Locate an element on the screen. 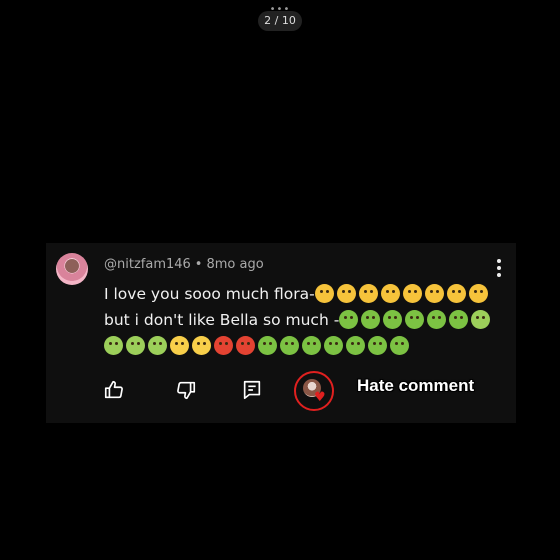  annotation-label: Hate comment is located at coordinates (416, 385).